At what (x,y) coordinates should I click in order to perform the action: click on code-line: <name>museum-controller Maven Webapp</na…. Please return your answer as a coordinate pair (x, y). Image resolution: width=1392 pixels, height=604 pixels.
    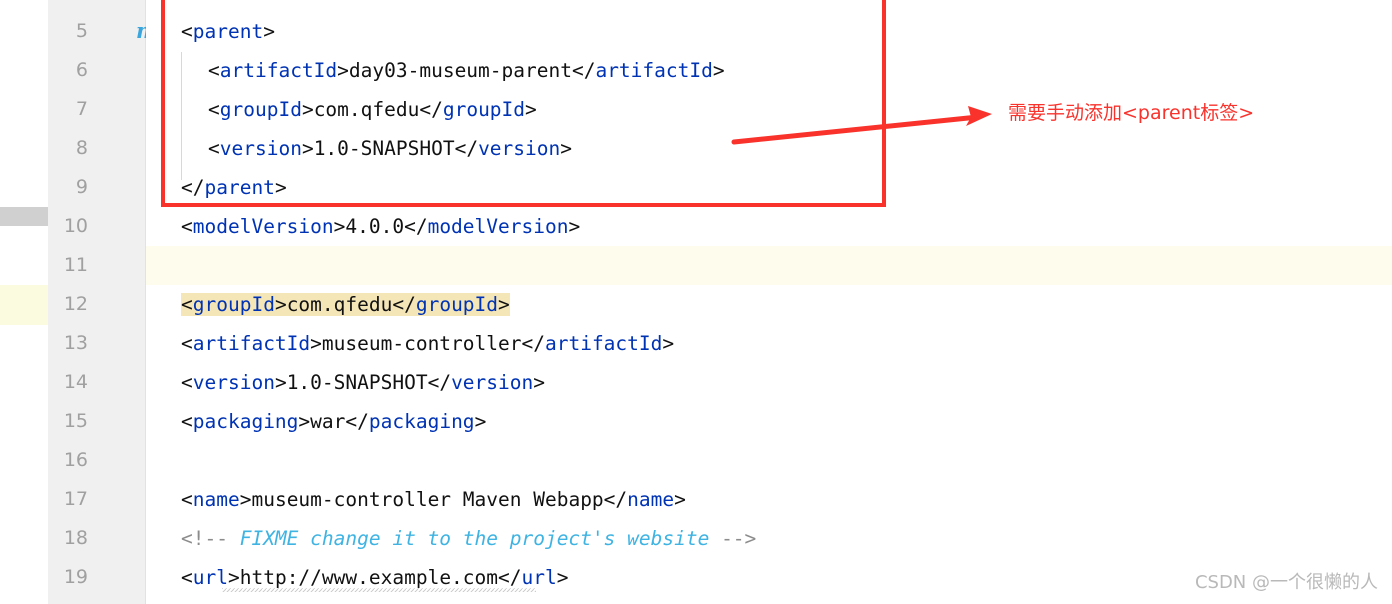
    Looking at the image, I should click on (769, 499).